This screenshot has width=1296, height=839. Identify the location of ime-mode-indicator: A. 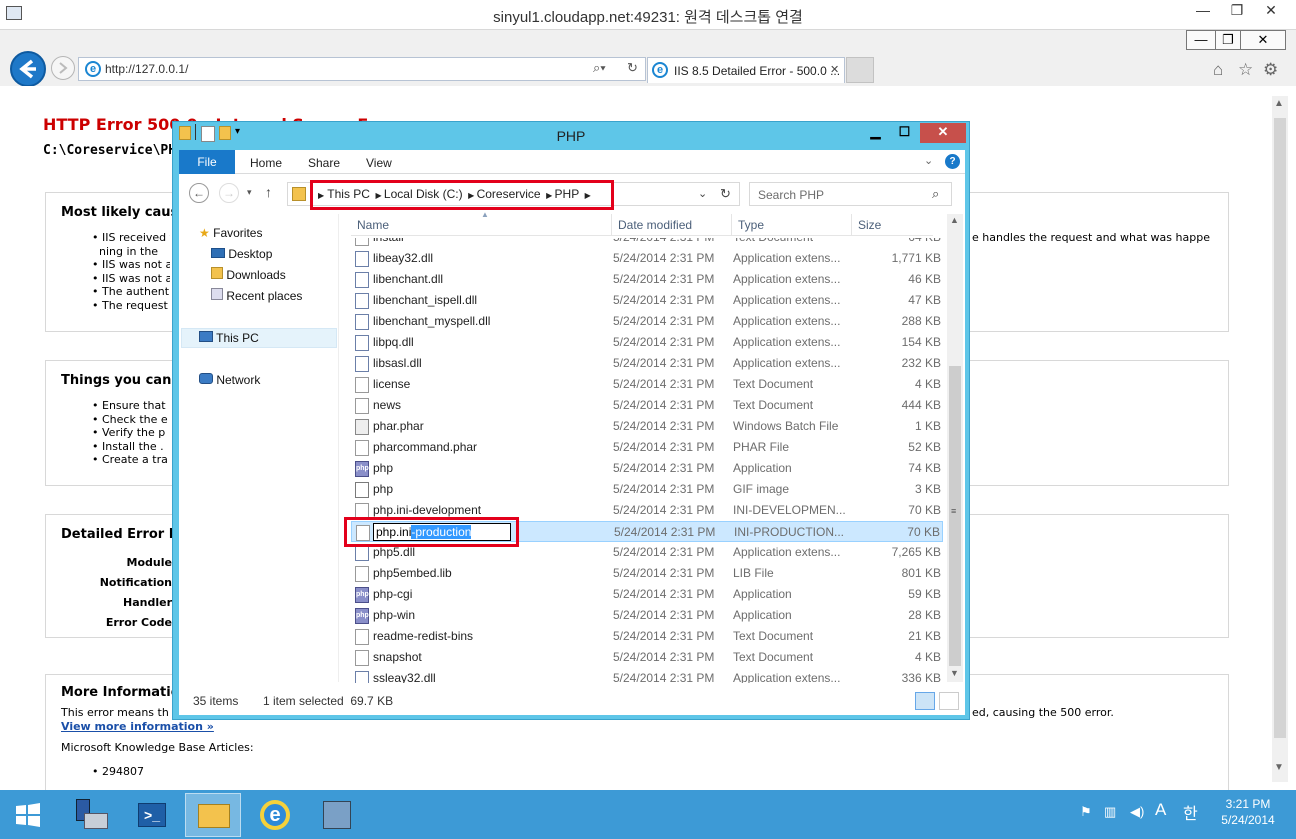
(1160, 810).